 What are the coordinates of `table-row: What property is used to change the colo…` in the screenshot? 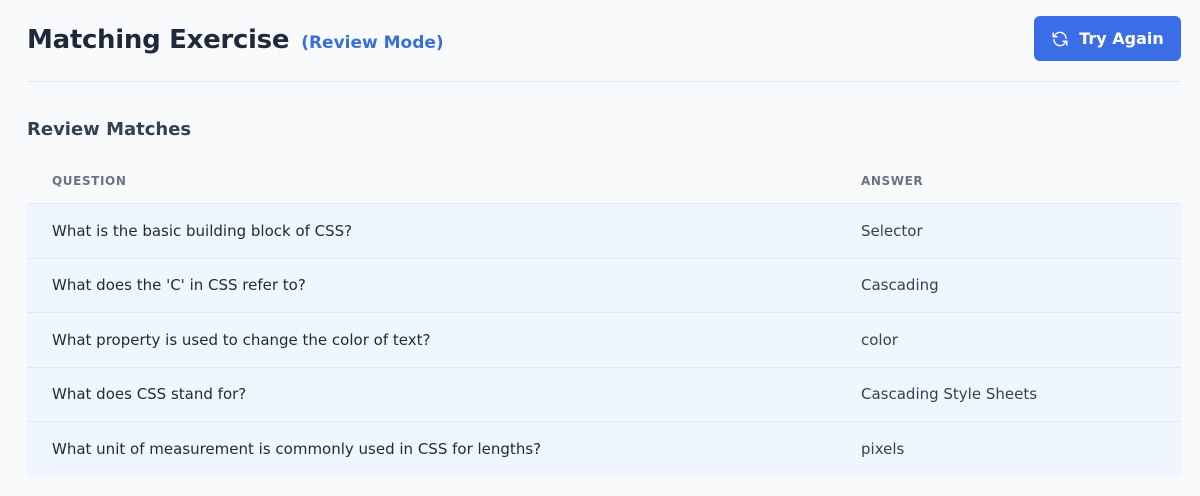 It's located at (604, 340).